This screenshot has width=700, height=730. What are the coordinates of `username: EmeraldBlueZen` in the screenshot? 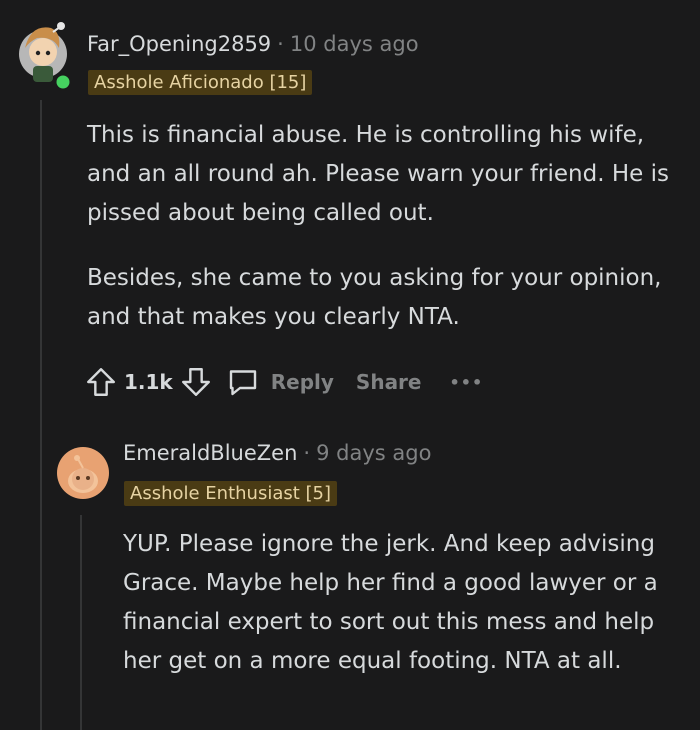 It's located at (210, 453).